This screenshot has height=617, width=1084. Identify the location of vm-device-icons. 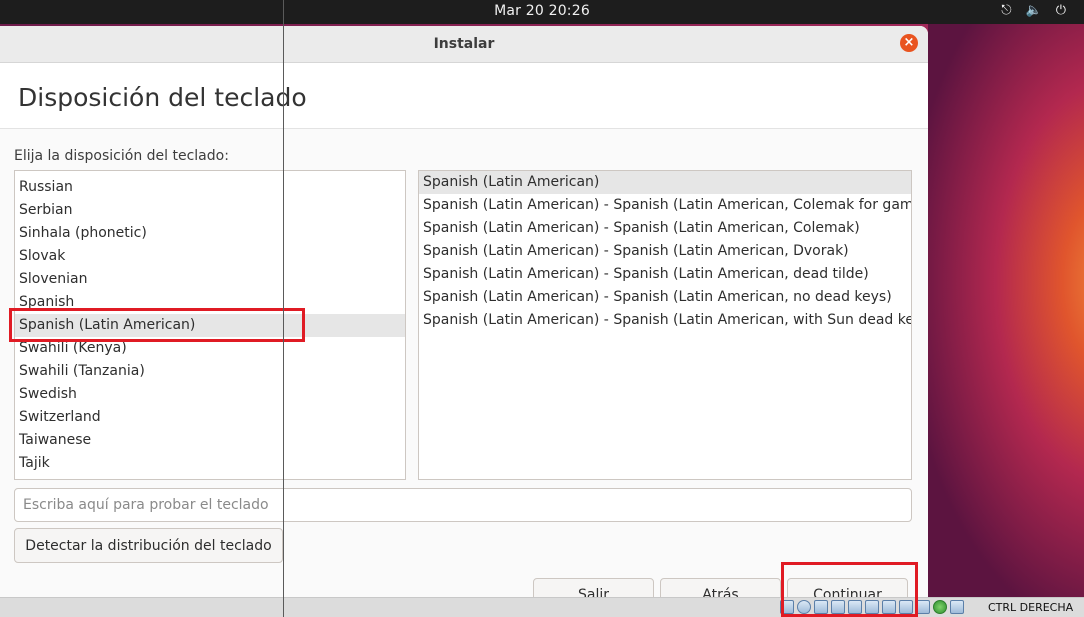
(872, 607).